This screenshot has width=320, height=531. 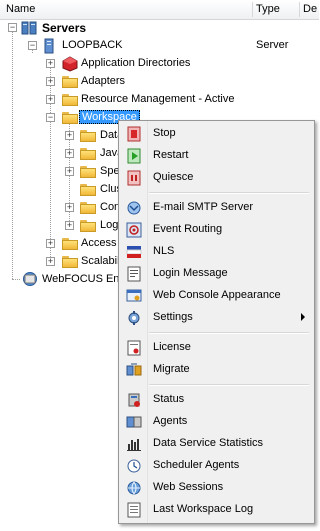 I want to click on menu-item-label: Data Service Statistics, so click(x=208, y=443).